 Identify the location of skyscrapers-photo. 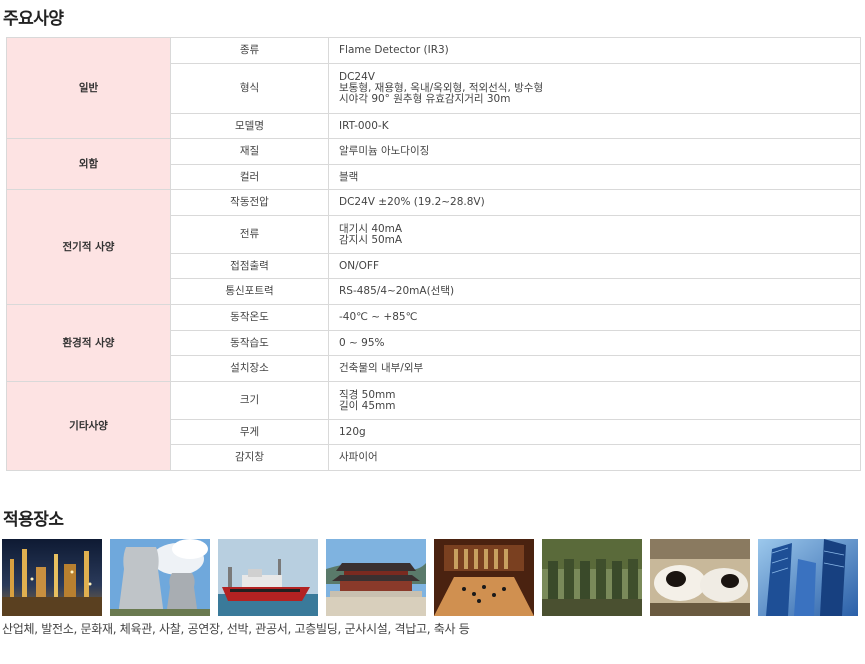
(808, 577).